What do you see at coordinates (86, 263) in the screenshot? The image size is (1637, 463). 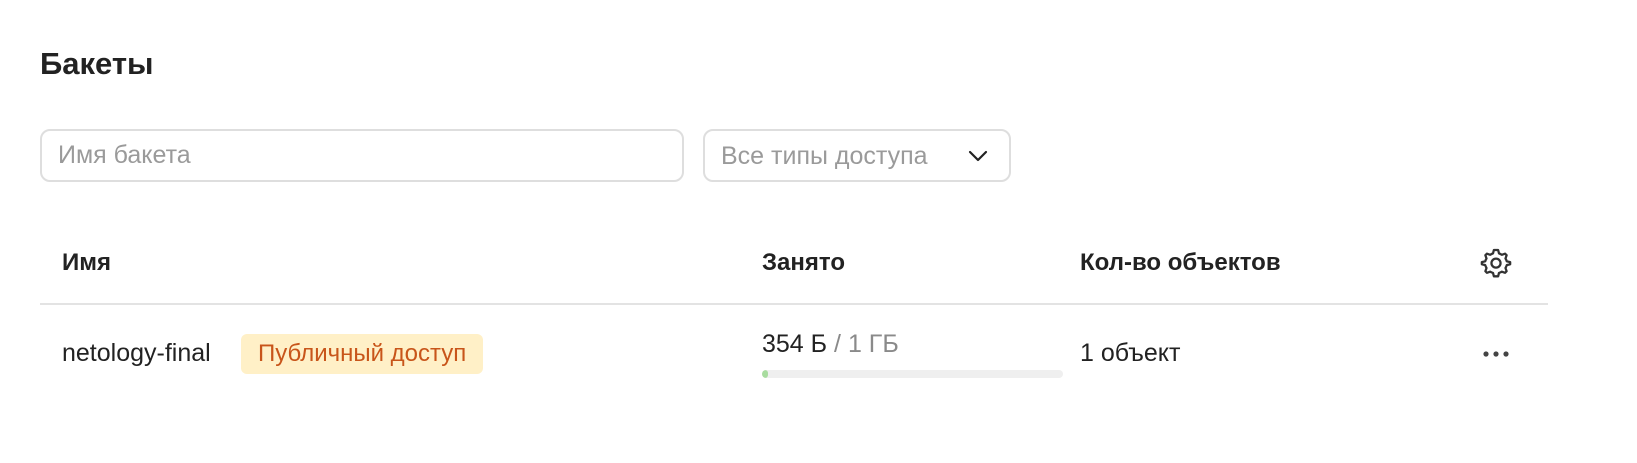 I see `column-header-name: Имя` at bounding box center [86, 263].